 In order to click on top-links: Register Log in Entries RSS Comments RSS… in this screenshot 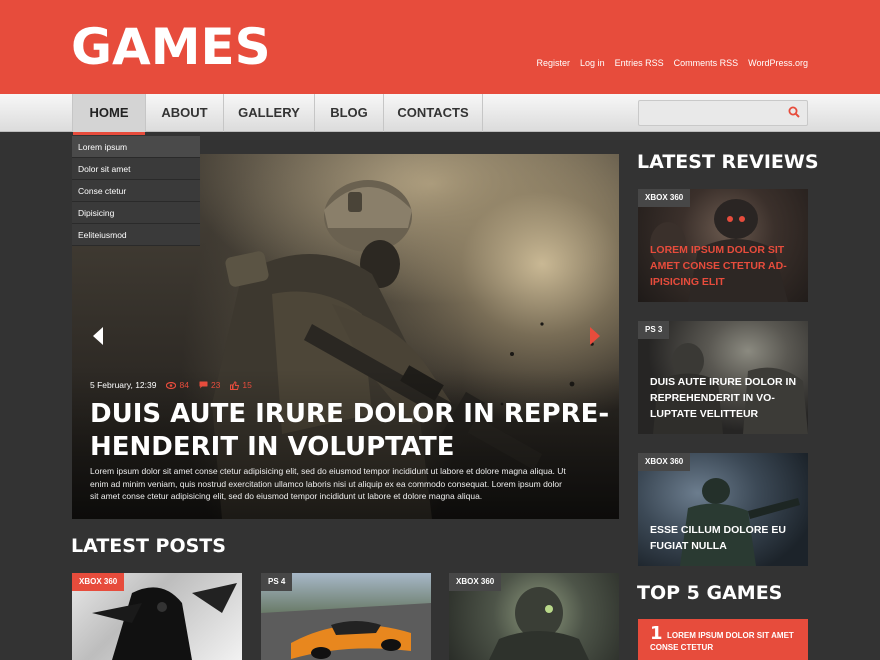, I will do `click(672, 63)`.